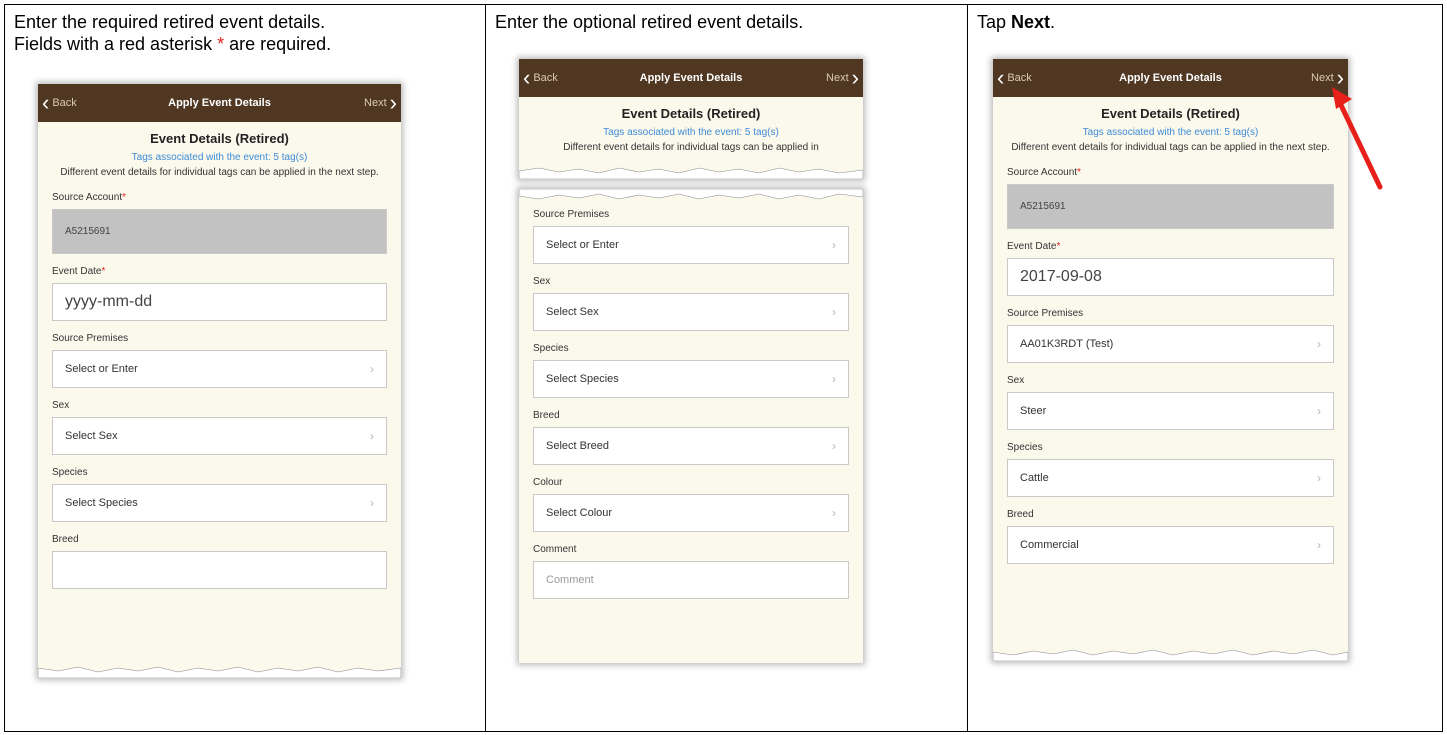 The height and width of the screenshot is (735, 1447). What do you see at coordinates (219, 570) in the screenshot?
I see `breed-select-partial` at bounding box center [219, 570].